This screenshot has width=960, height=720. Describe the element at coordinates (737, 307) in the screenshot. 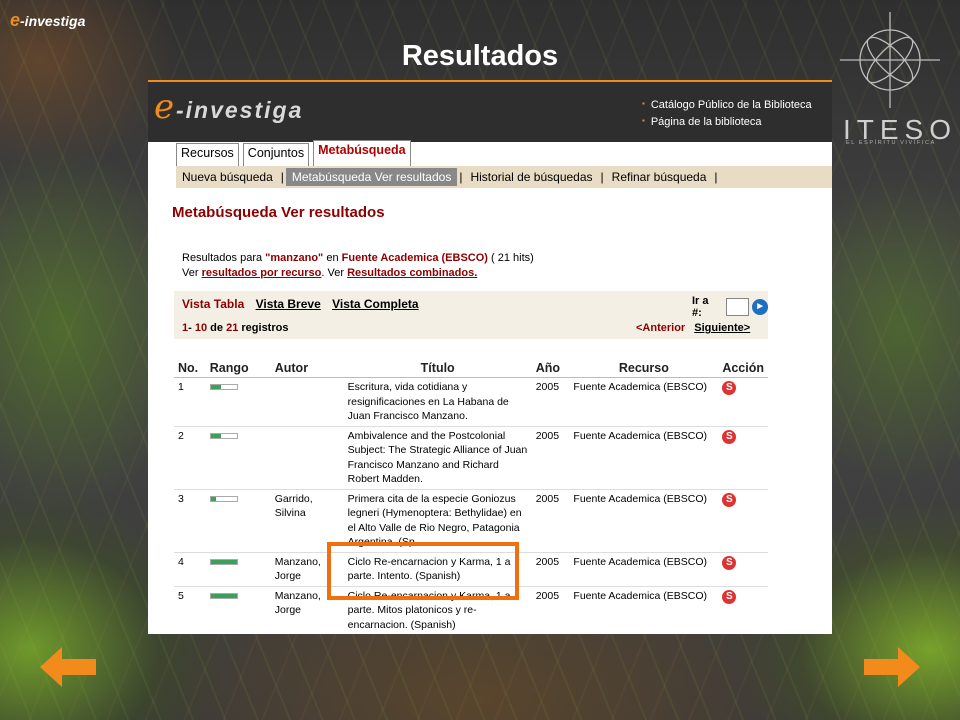

I see `goto-input` at that location.